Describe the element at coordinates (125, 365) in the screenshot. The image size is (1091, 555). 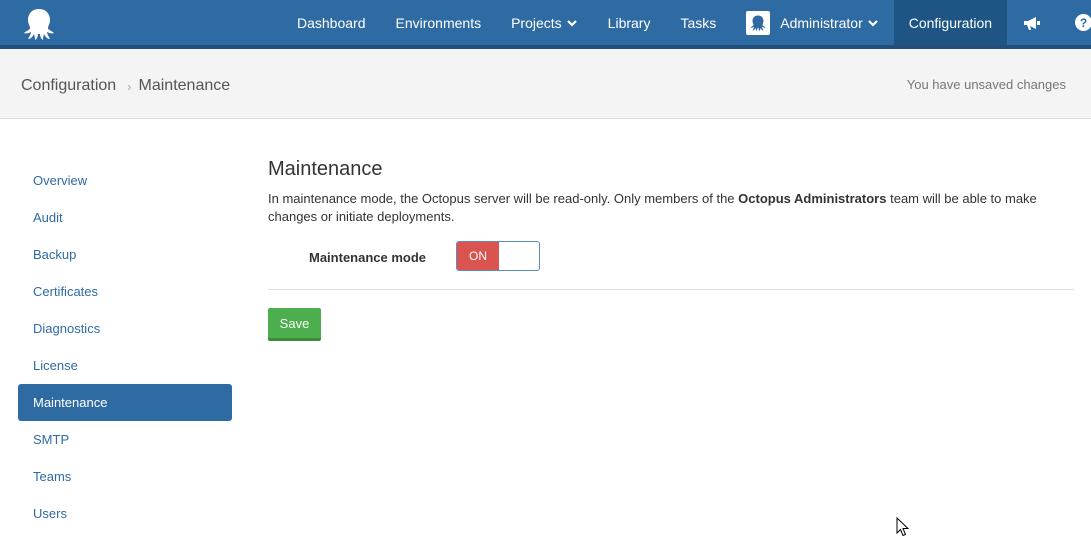
I see `sidebar-item-license: License` at that location.